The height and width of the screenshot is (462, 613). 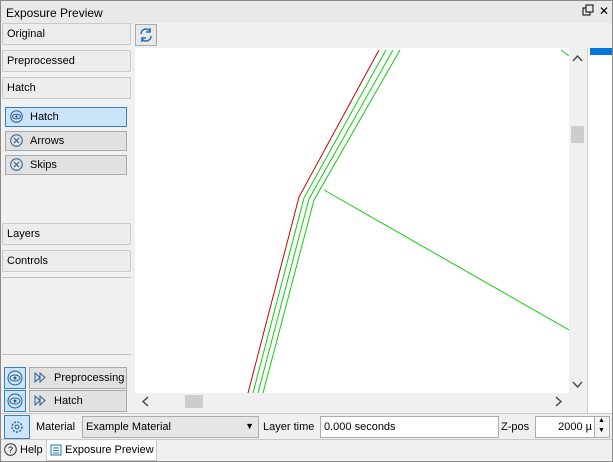 I want to click on zpos-spinbox: 2000 µ ▲ ▼, so click(x=572, y=427).